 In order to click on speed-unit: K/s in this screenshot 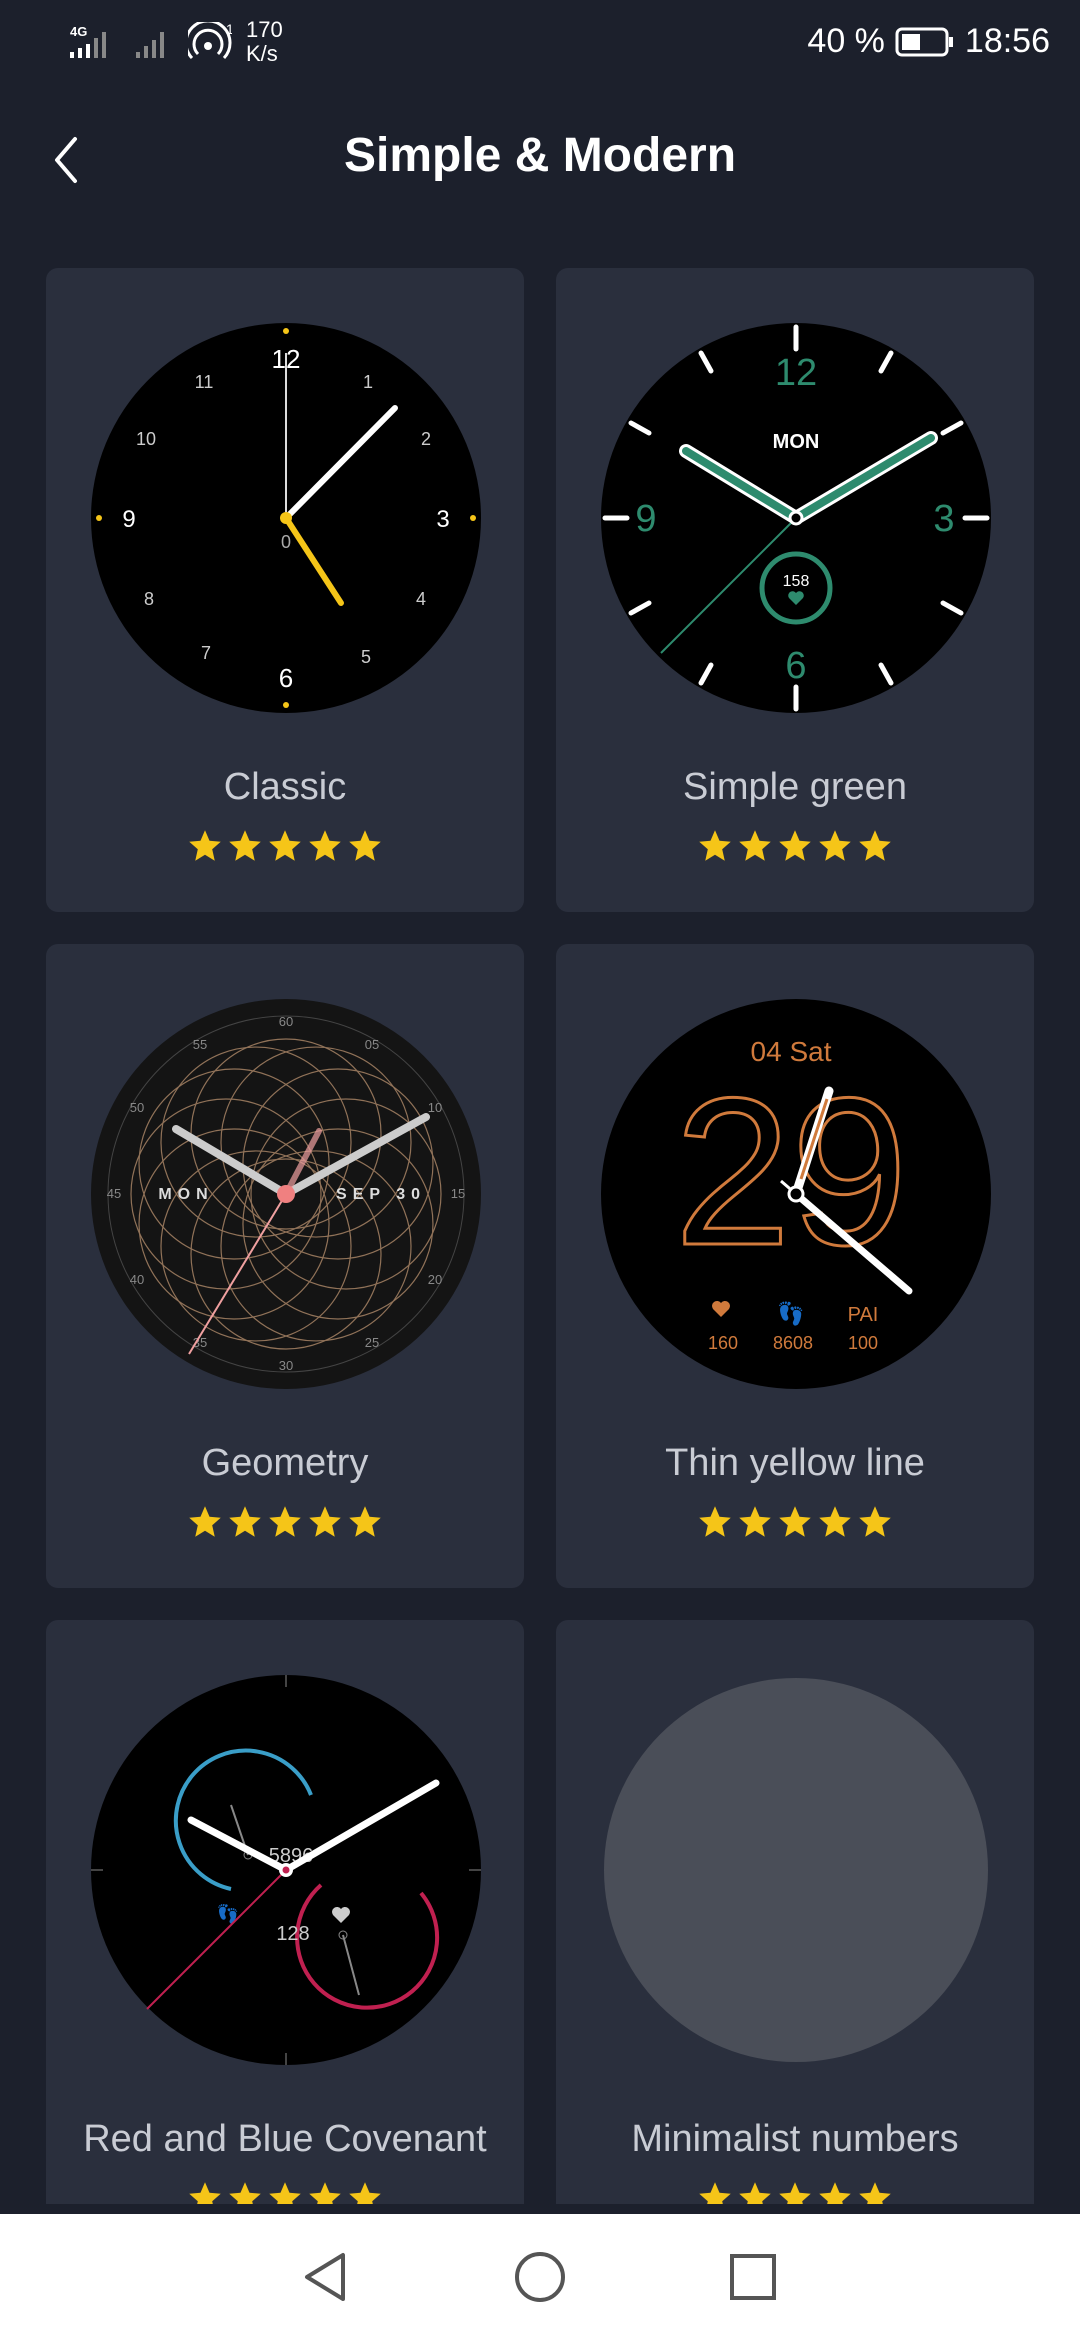, I will do `click(262, 53)`.